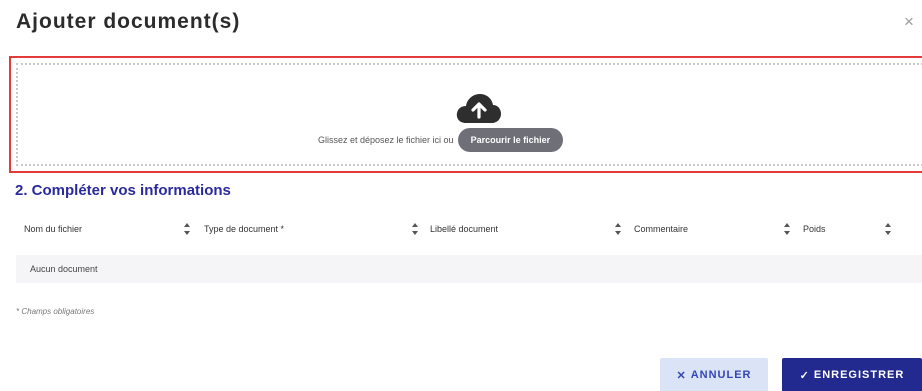 The image size is (922, 391). Describe the element at coordinates (55, 311) in the screenshot. I see `required-fields-note: * Champs obligatoires` at that location.